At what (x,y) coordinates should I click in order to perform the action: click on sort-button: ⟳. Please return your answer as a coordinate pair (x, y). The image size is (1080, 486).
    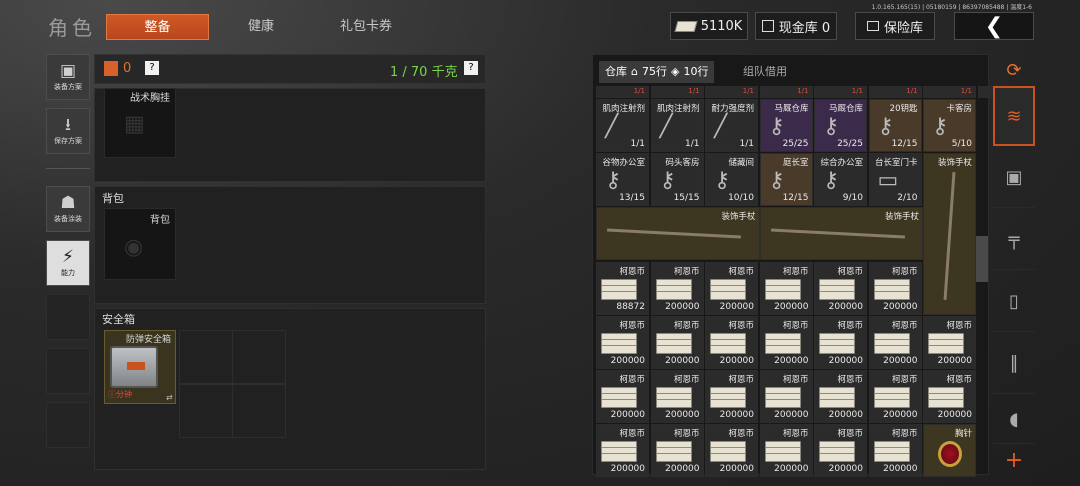
    Looking at the image, I should click on (1014, 70).